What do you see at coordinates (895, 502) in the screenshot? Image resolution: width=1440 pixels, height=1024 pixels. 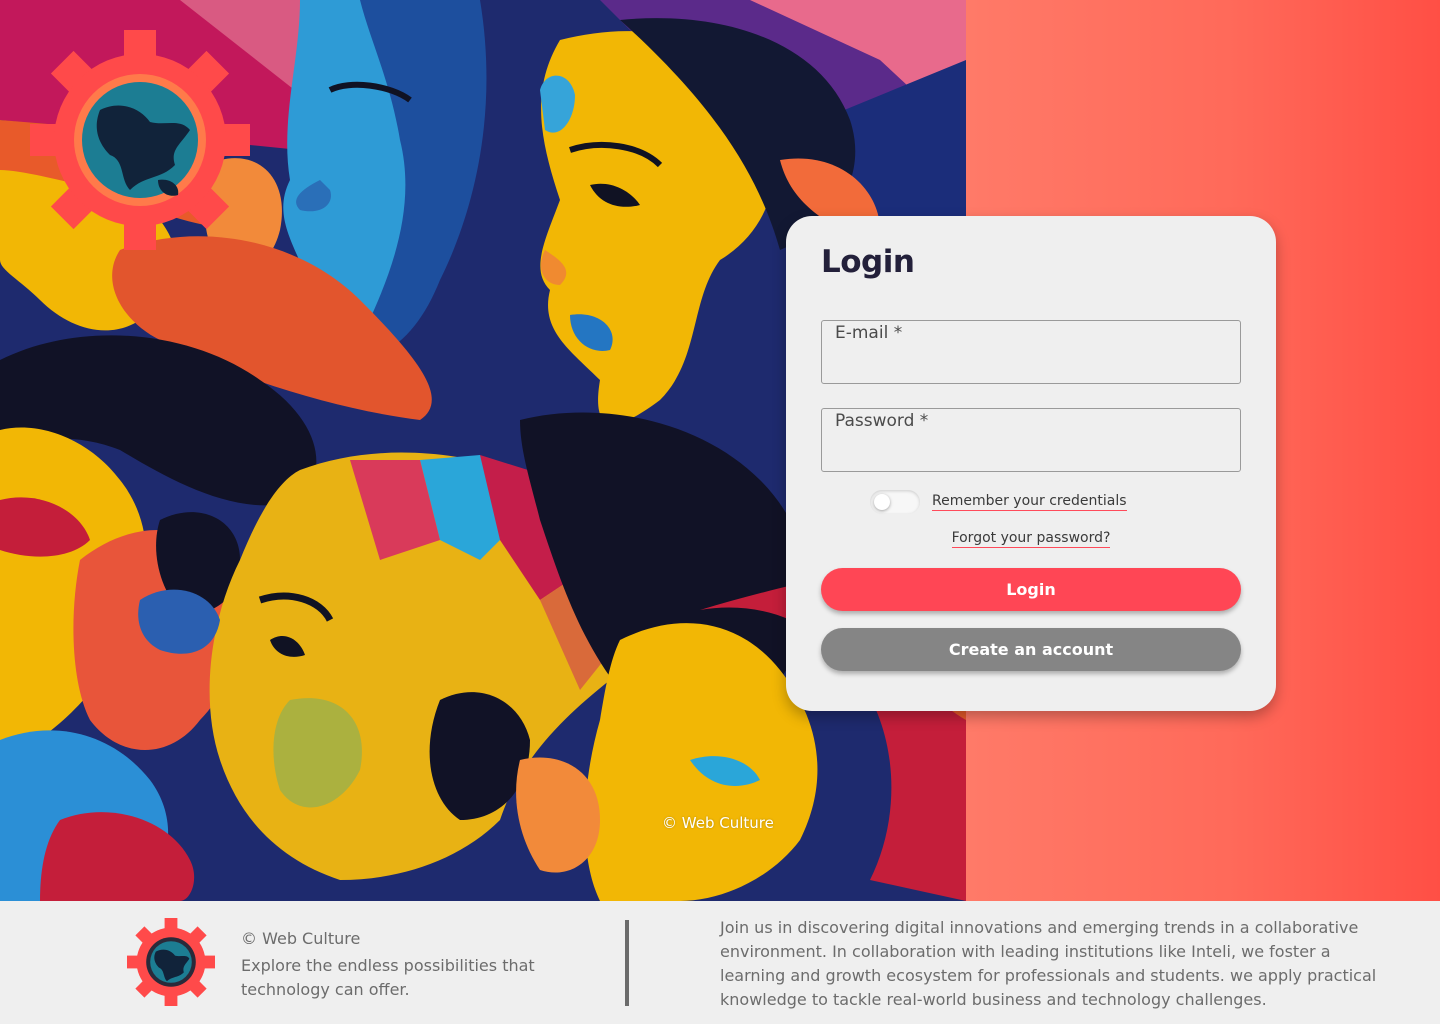 I see `remember-toggle` at bounding box center [895, 502].